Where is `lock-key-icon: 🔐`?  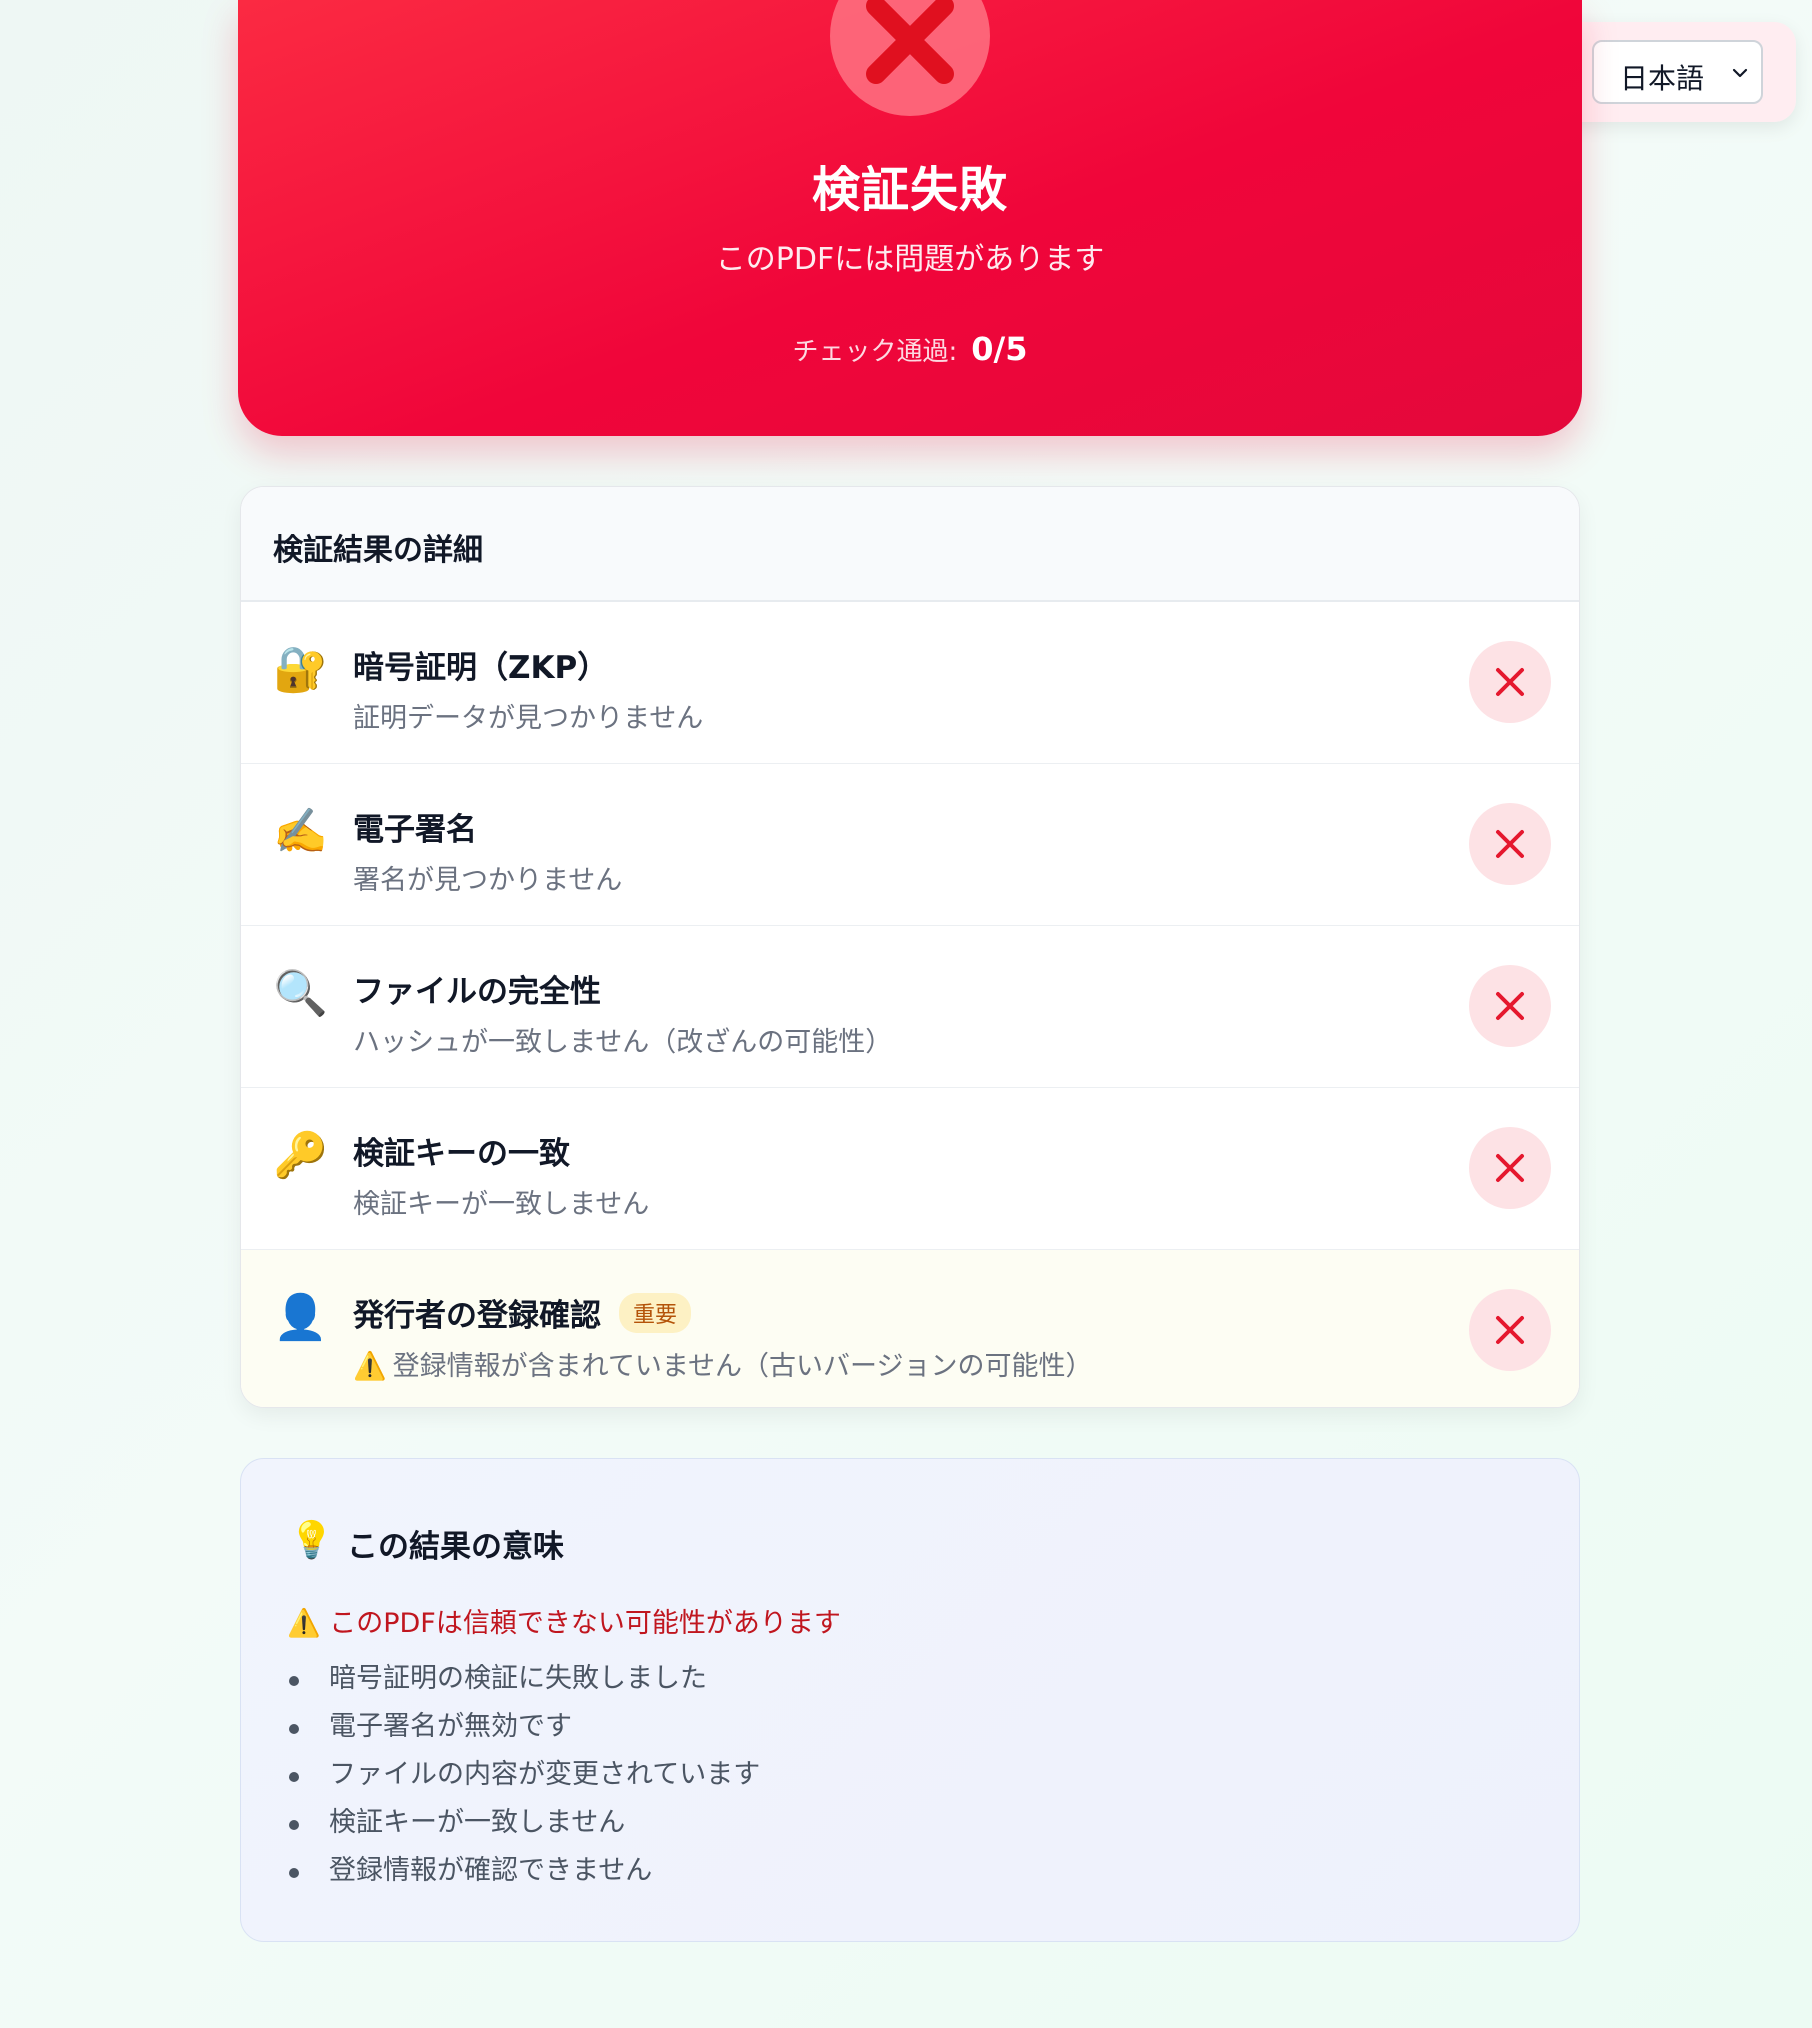
lock-key-icon: 🔐 is located at coordinates (300, 669).